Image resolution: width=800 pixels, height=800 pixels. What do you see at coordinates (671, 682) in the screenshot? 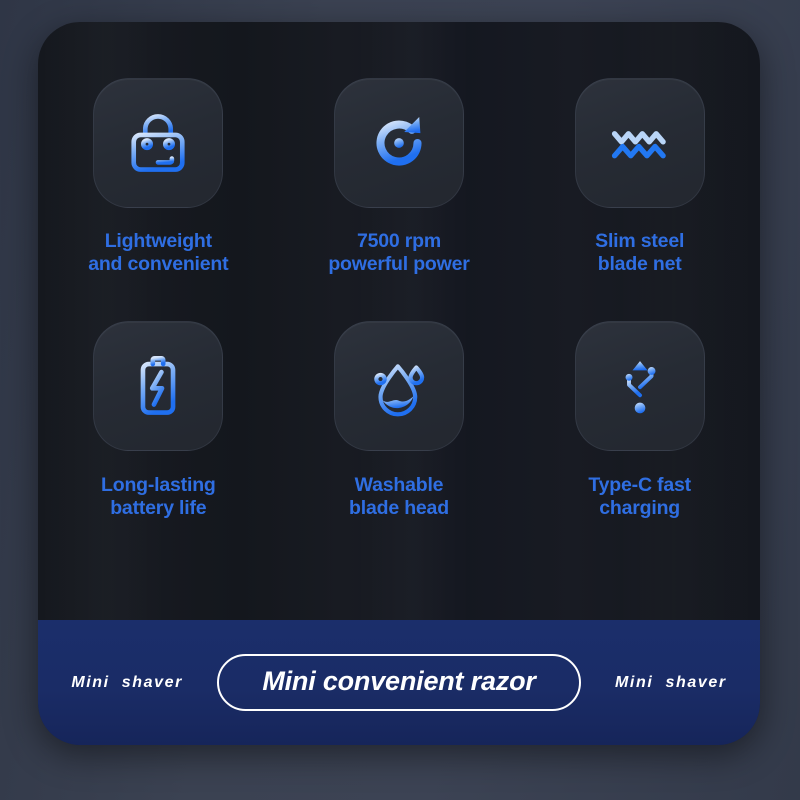
I see `banner-right-text: Mini shaver` at bounding box center [671, 682].